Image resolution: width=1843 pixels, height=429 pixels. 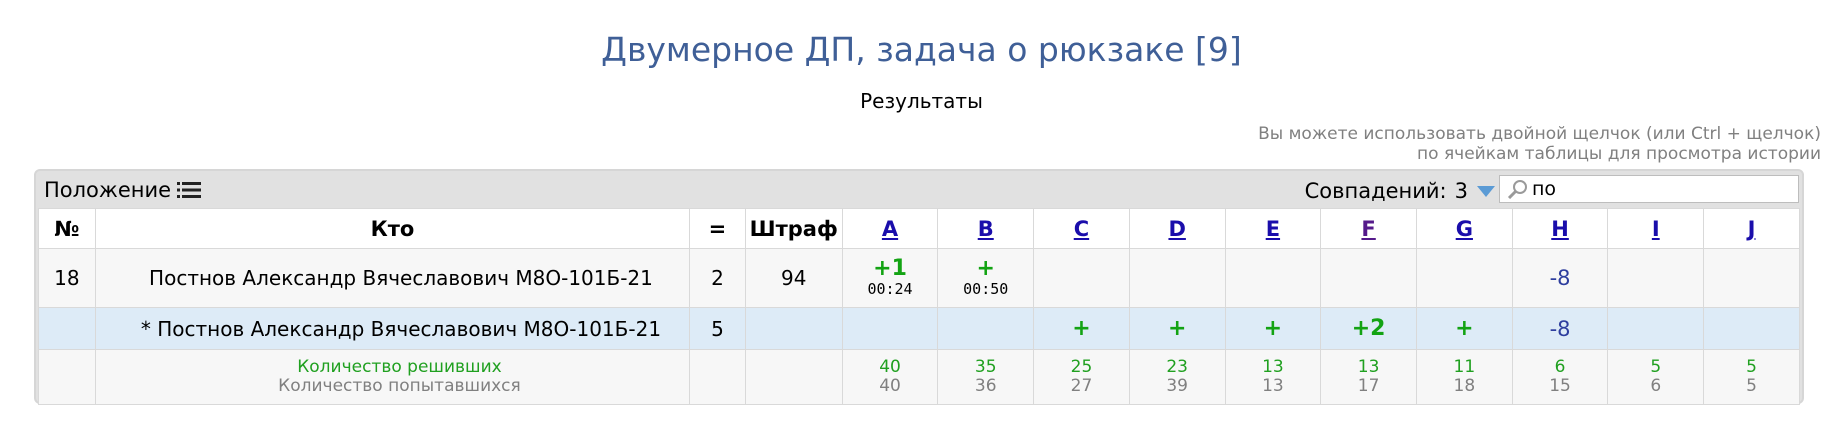 I want to click on stat-solved: 11, so click(x=1464, y=367).